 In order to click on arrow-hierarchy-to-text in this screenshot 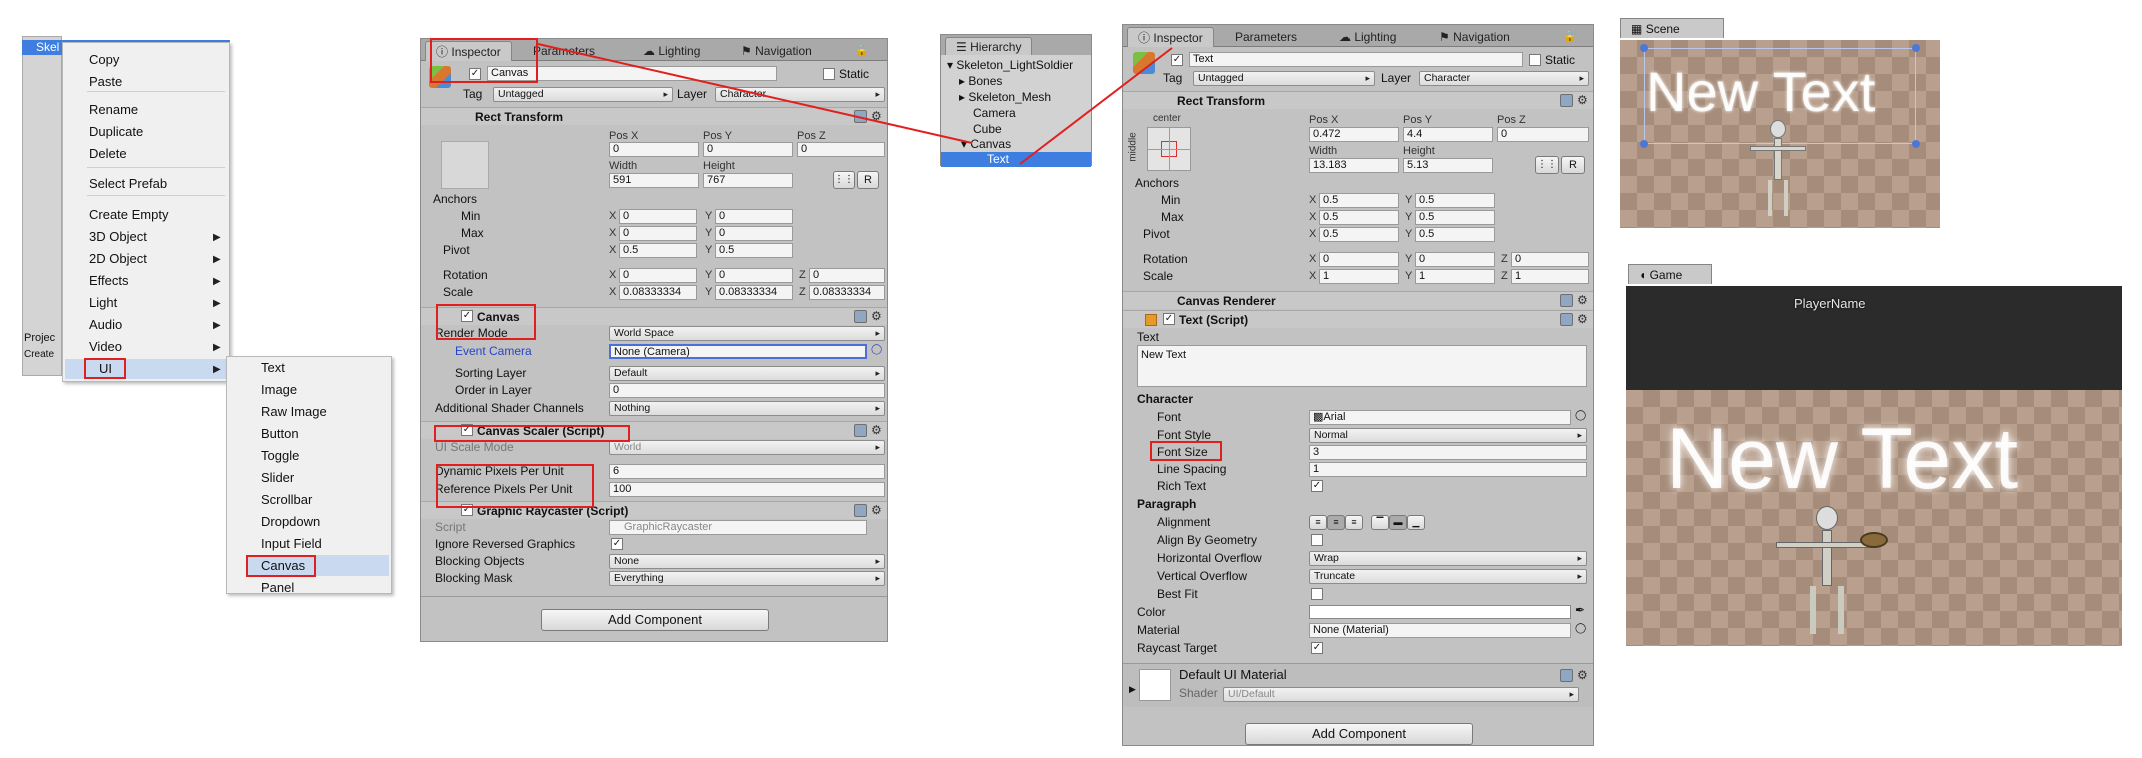, I will do `click(1096, 106)`.